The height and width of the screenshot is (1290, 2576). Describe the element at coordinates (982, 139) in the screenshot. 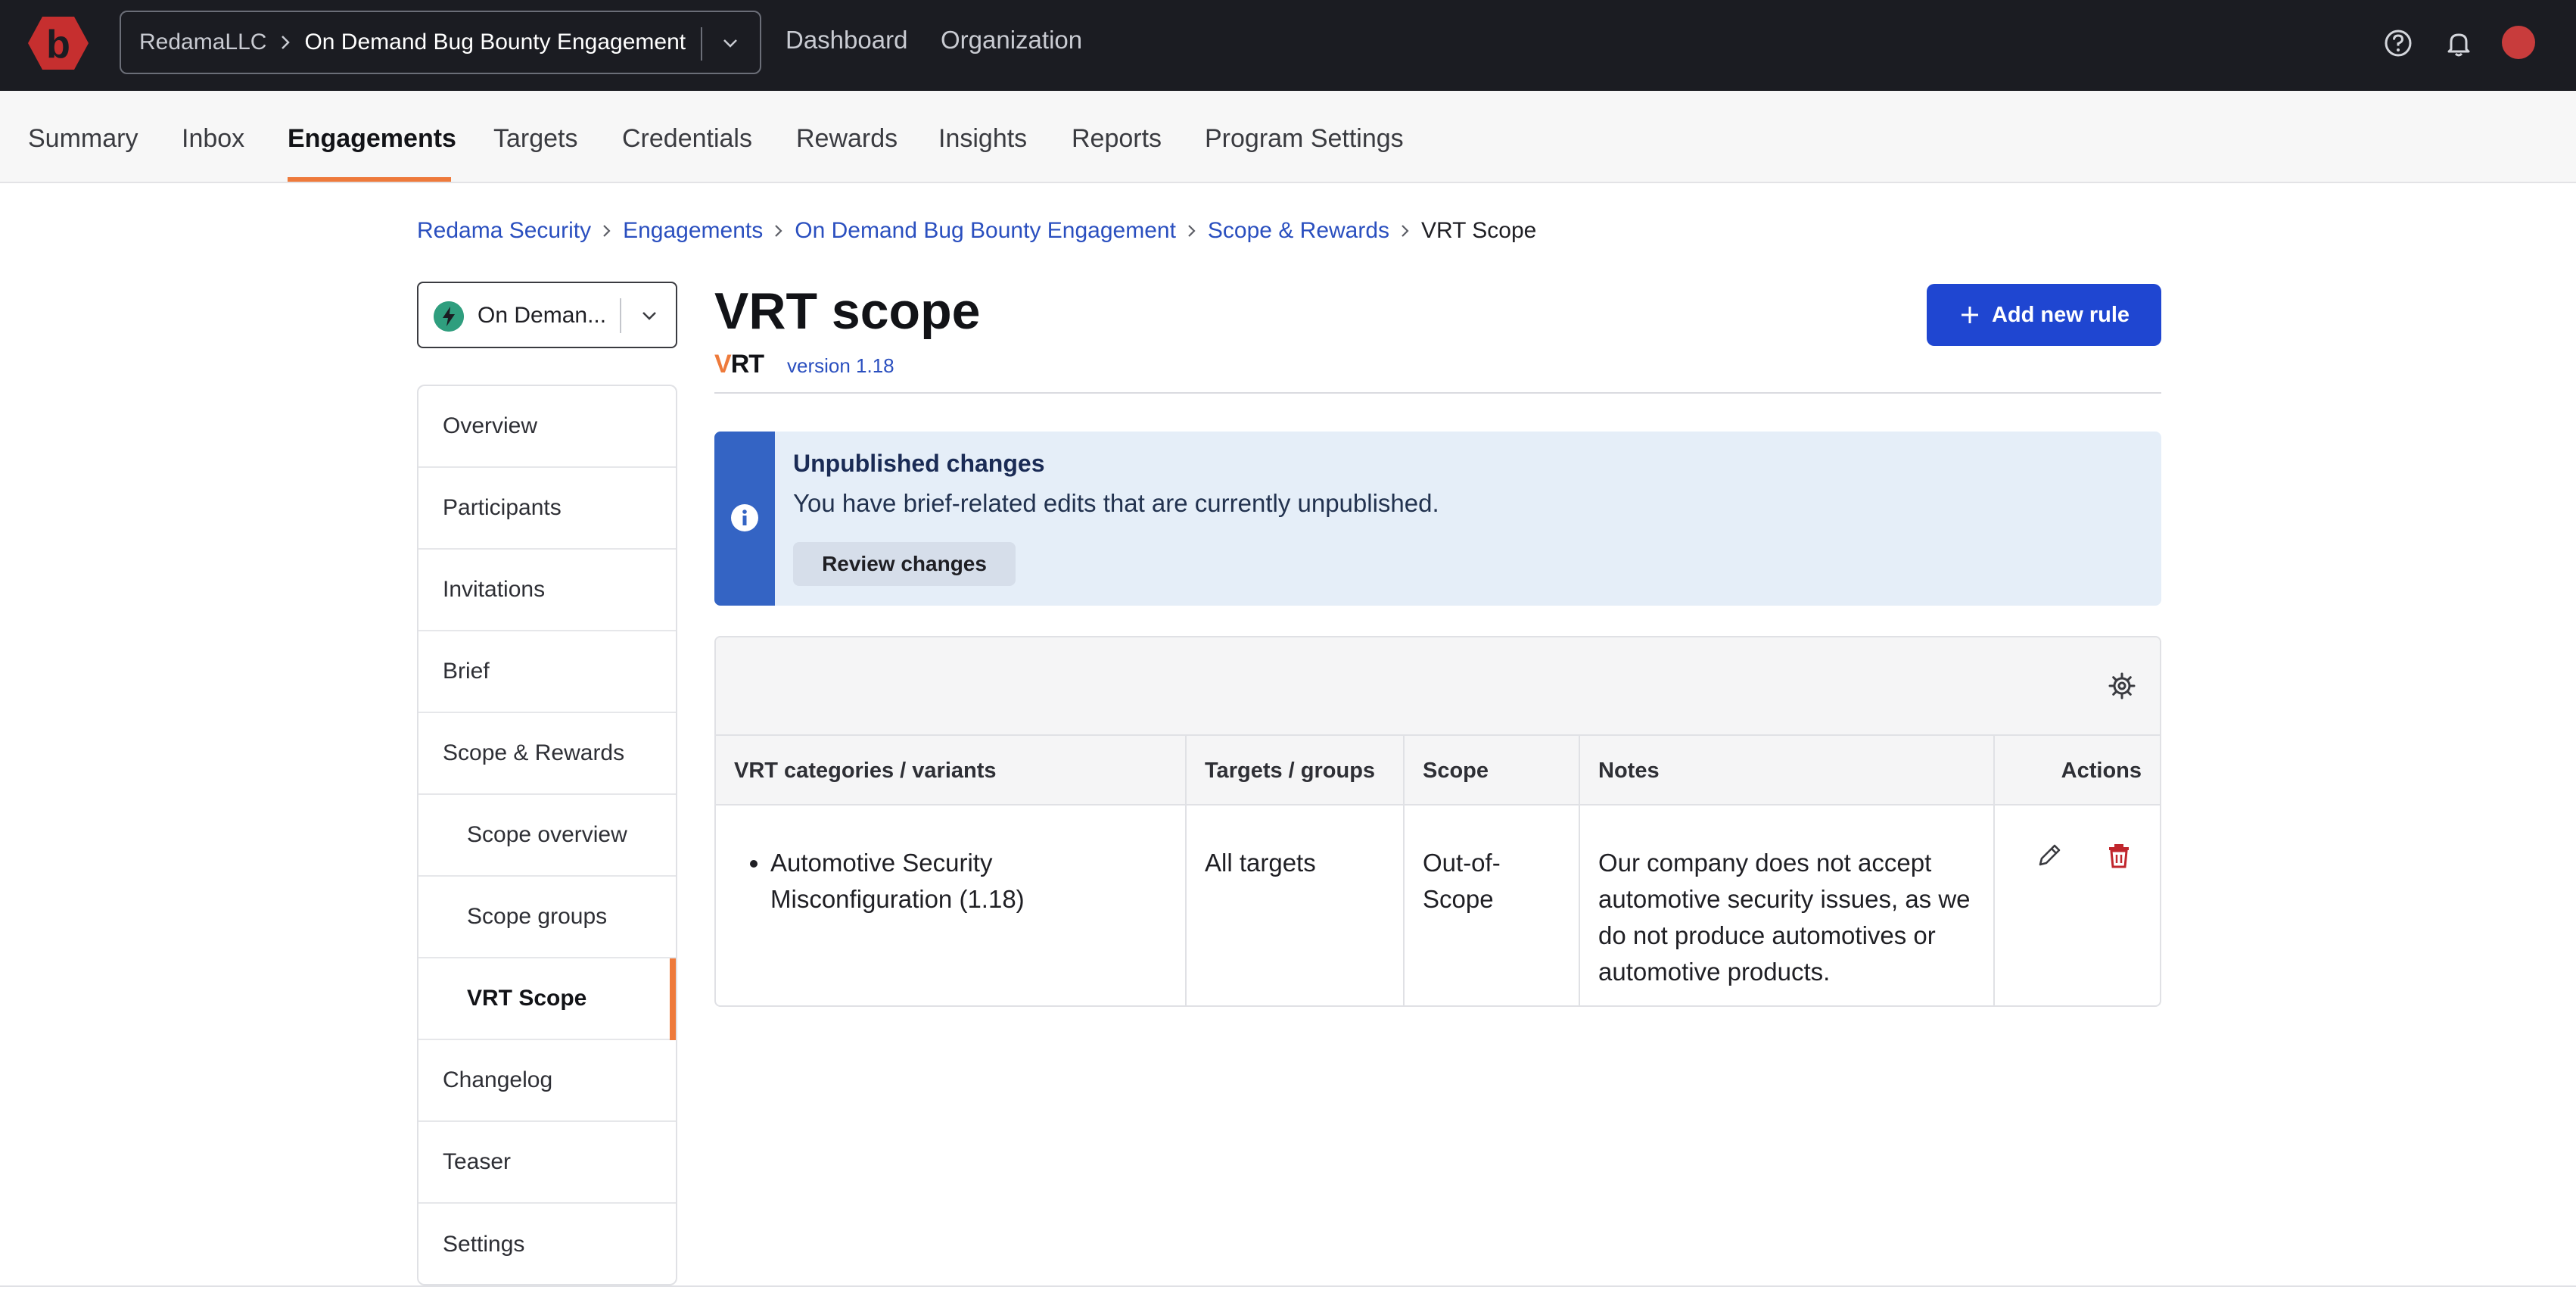

I see `tab-insights: Insights` at that location.